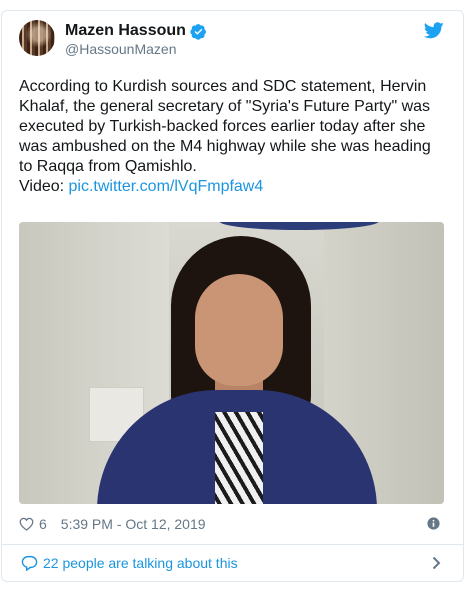 This screenshot has height=592, width=465. I want to click on video-prefix: Video:, so click(44, 186).